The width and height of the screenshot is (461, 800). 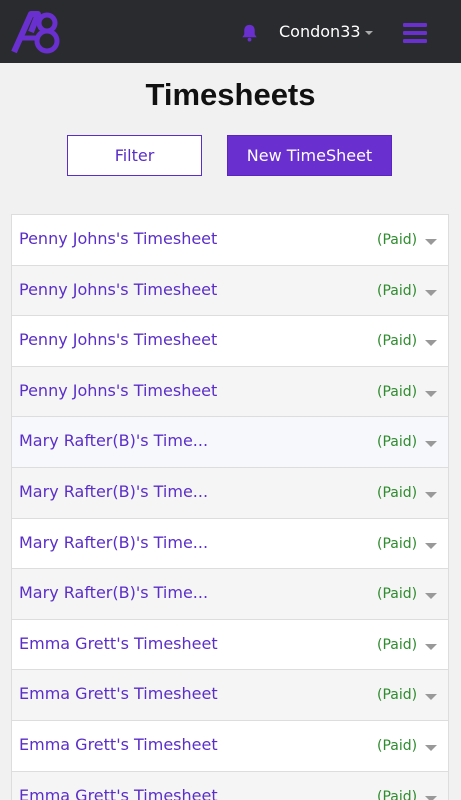 I want to click on new-timesheet-button: New TimeSheet, so click(x=309, y=155).